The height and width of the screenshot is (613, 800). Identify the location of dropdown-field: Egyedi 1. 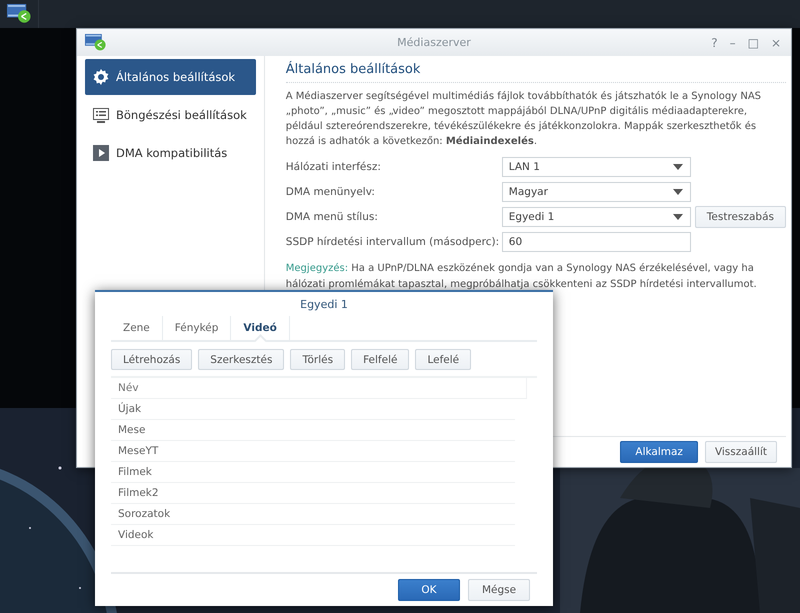
(596, 216).